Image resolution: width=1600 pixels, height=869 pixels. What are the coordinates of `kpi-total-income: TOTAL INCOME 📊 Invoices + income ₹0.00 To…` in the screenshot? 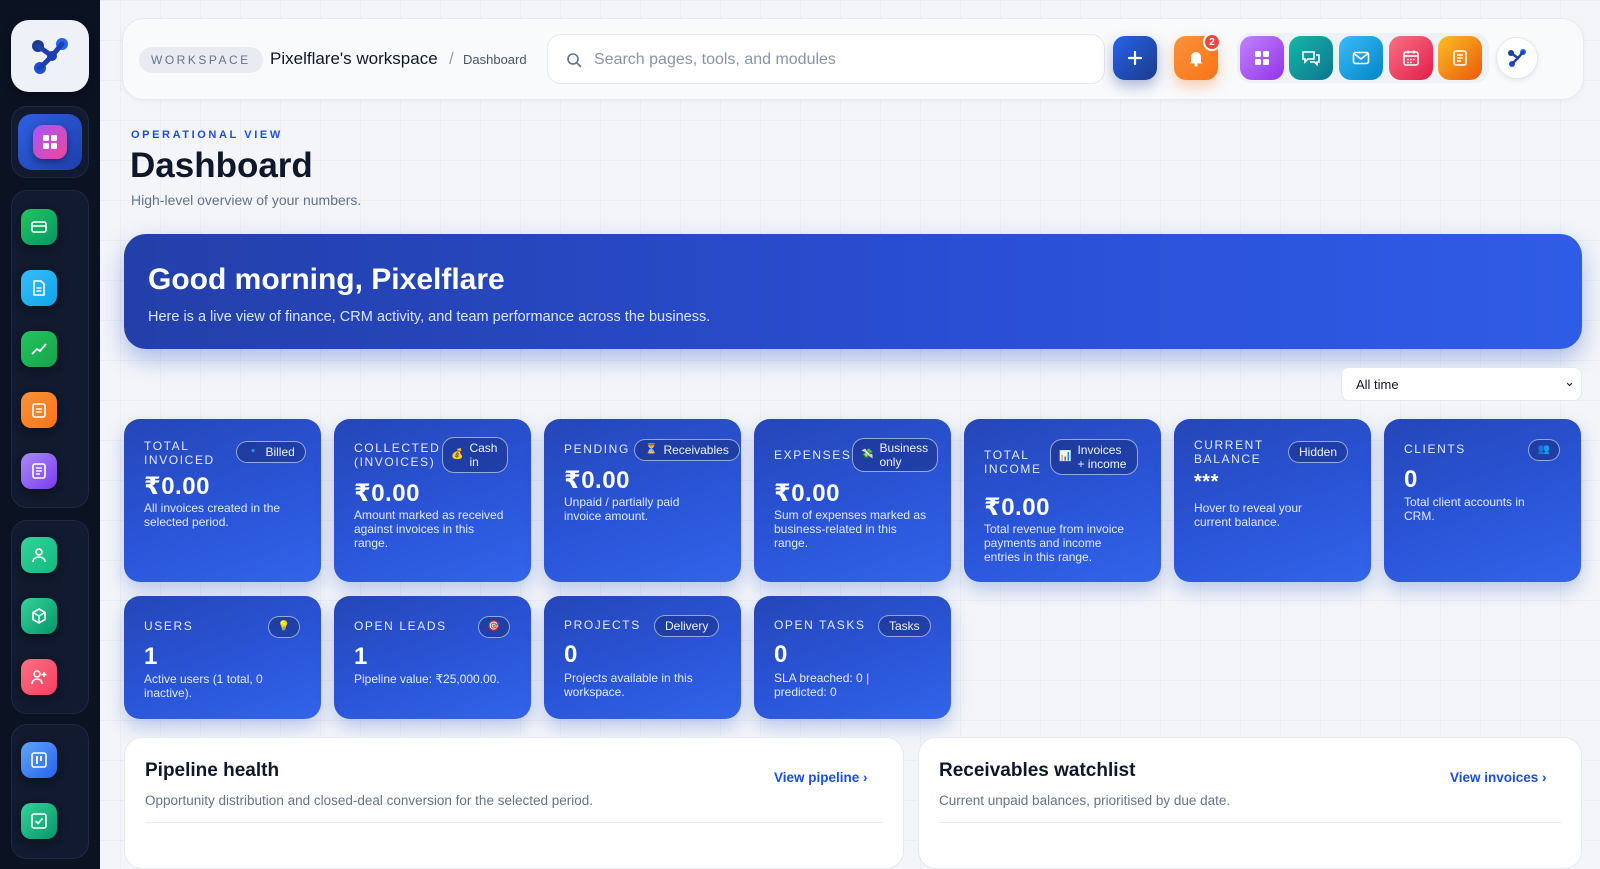 It's located at (1062, 500).